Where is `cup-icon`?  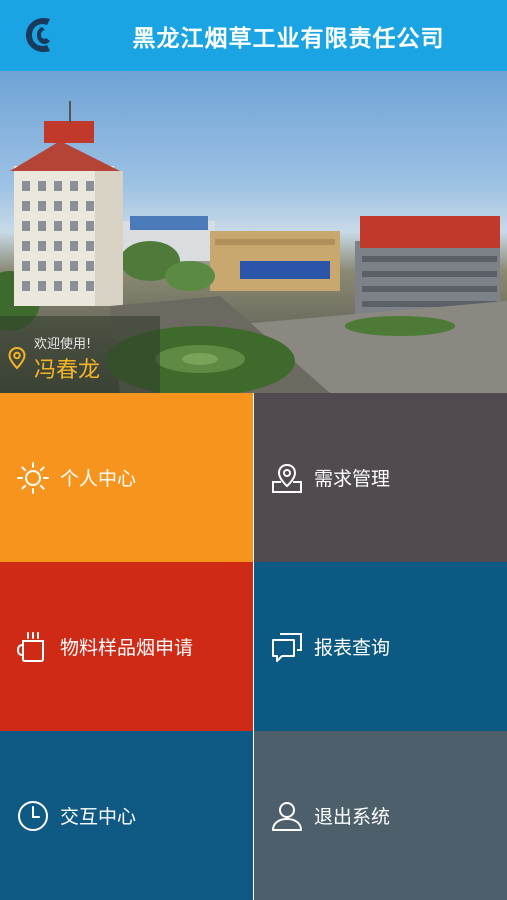
cup-icon is located at coordinates (30, 646).